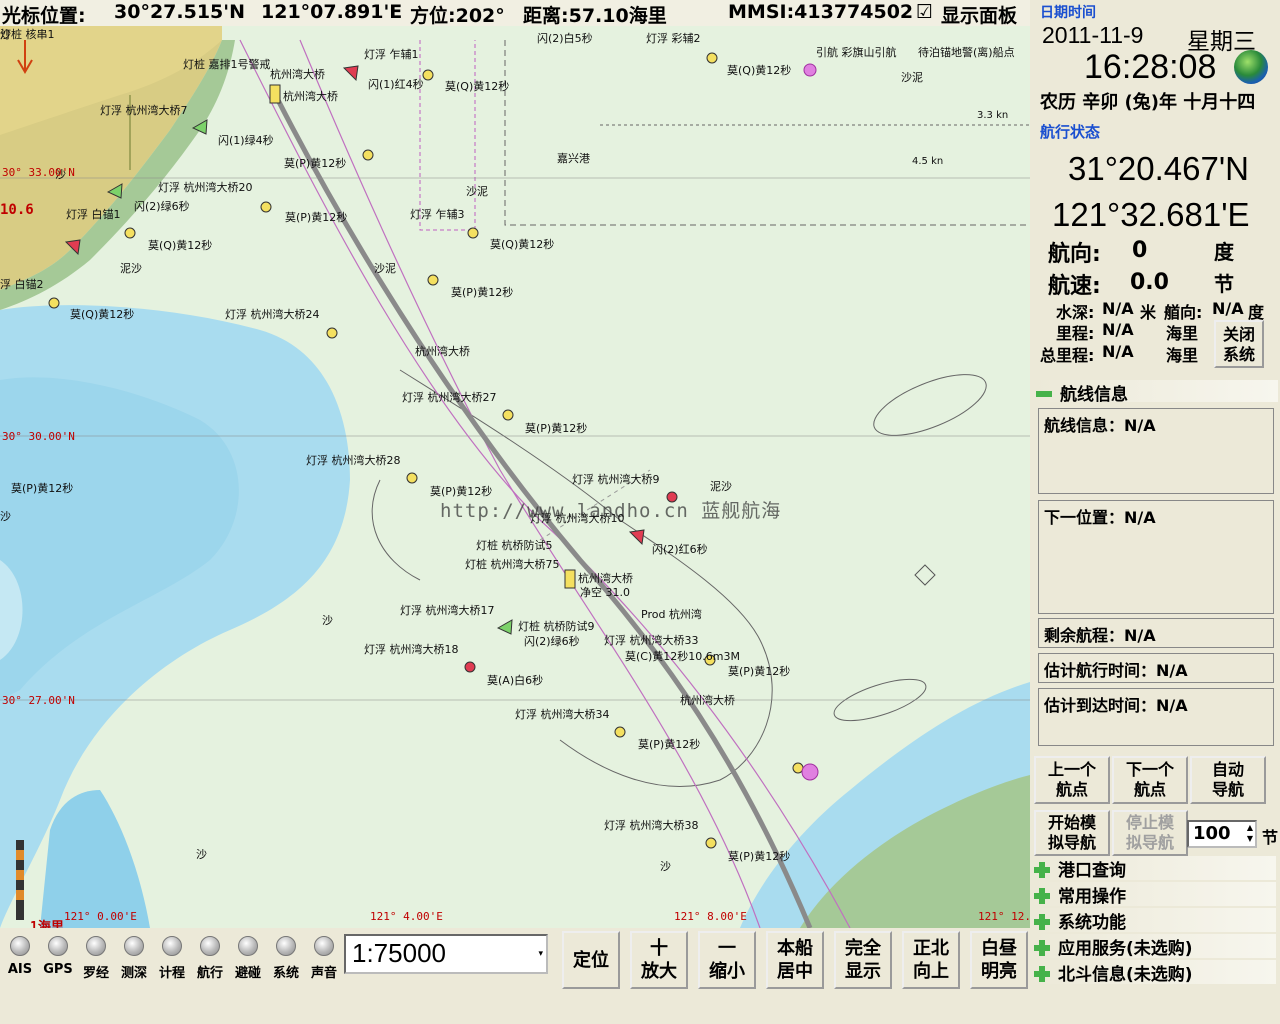 The image size is (1280, 1024). What do you see at coordinates (477, 191) in the screenshot?
I see `chart-label: 沙泥` at bounding box center [477, 191].